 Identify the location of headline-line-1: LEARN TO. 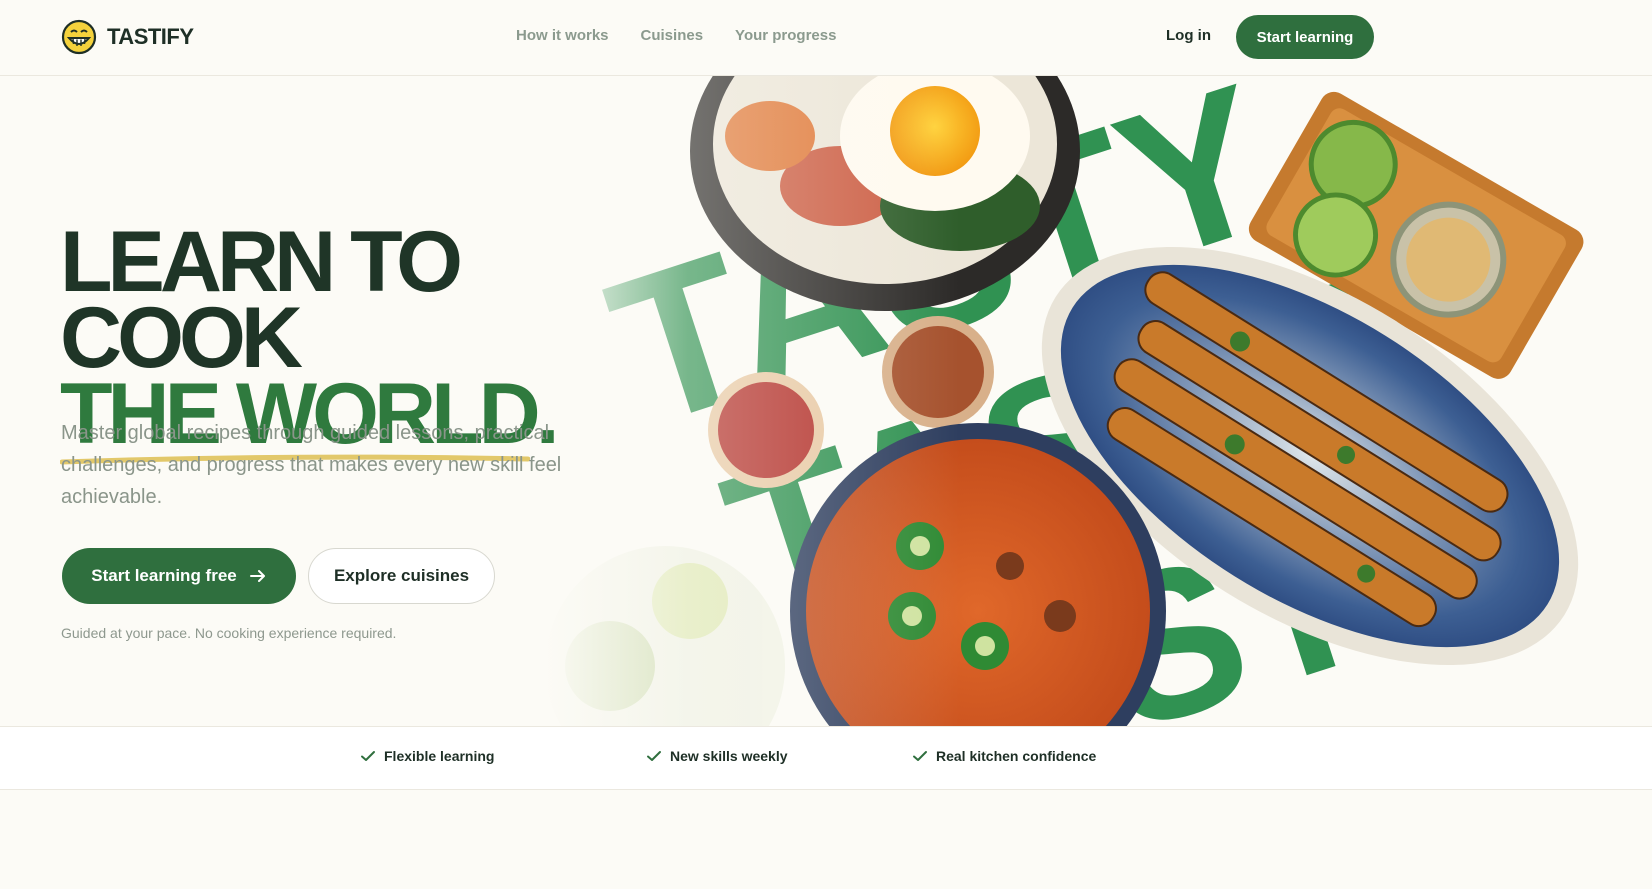
(261, 262).